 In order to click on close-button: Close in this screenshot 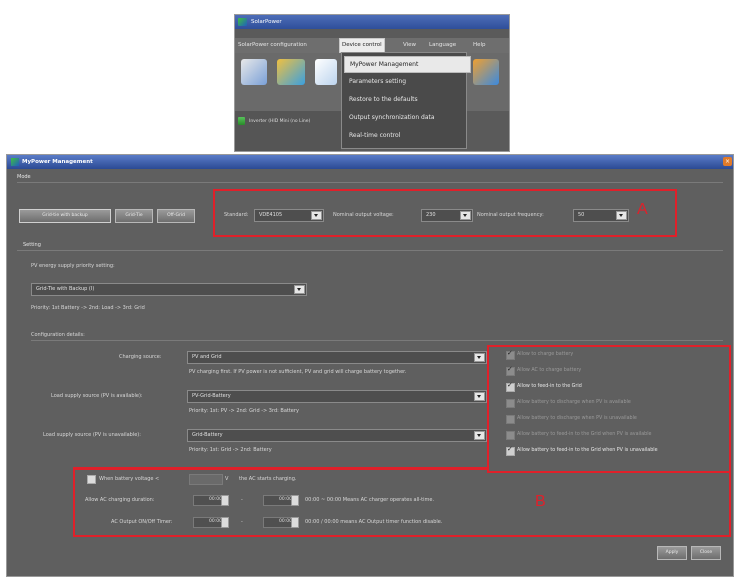, I will do `click(706, 553)`.